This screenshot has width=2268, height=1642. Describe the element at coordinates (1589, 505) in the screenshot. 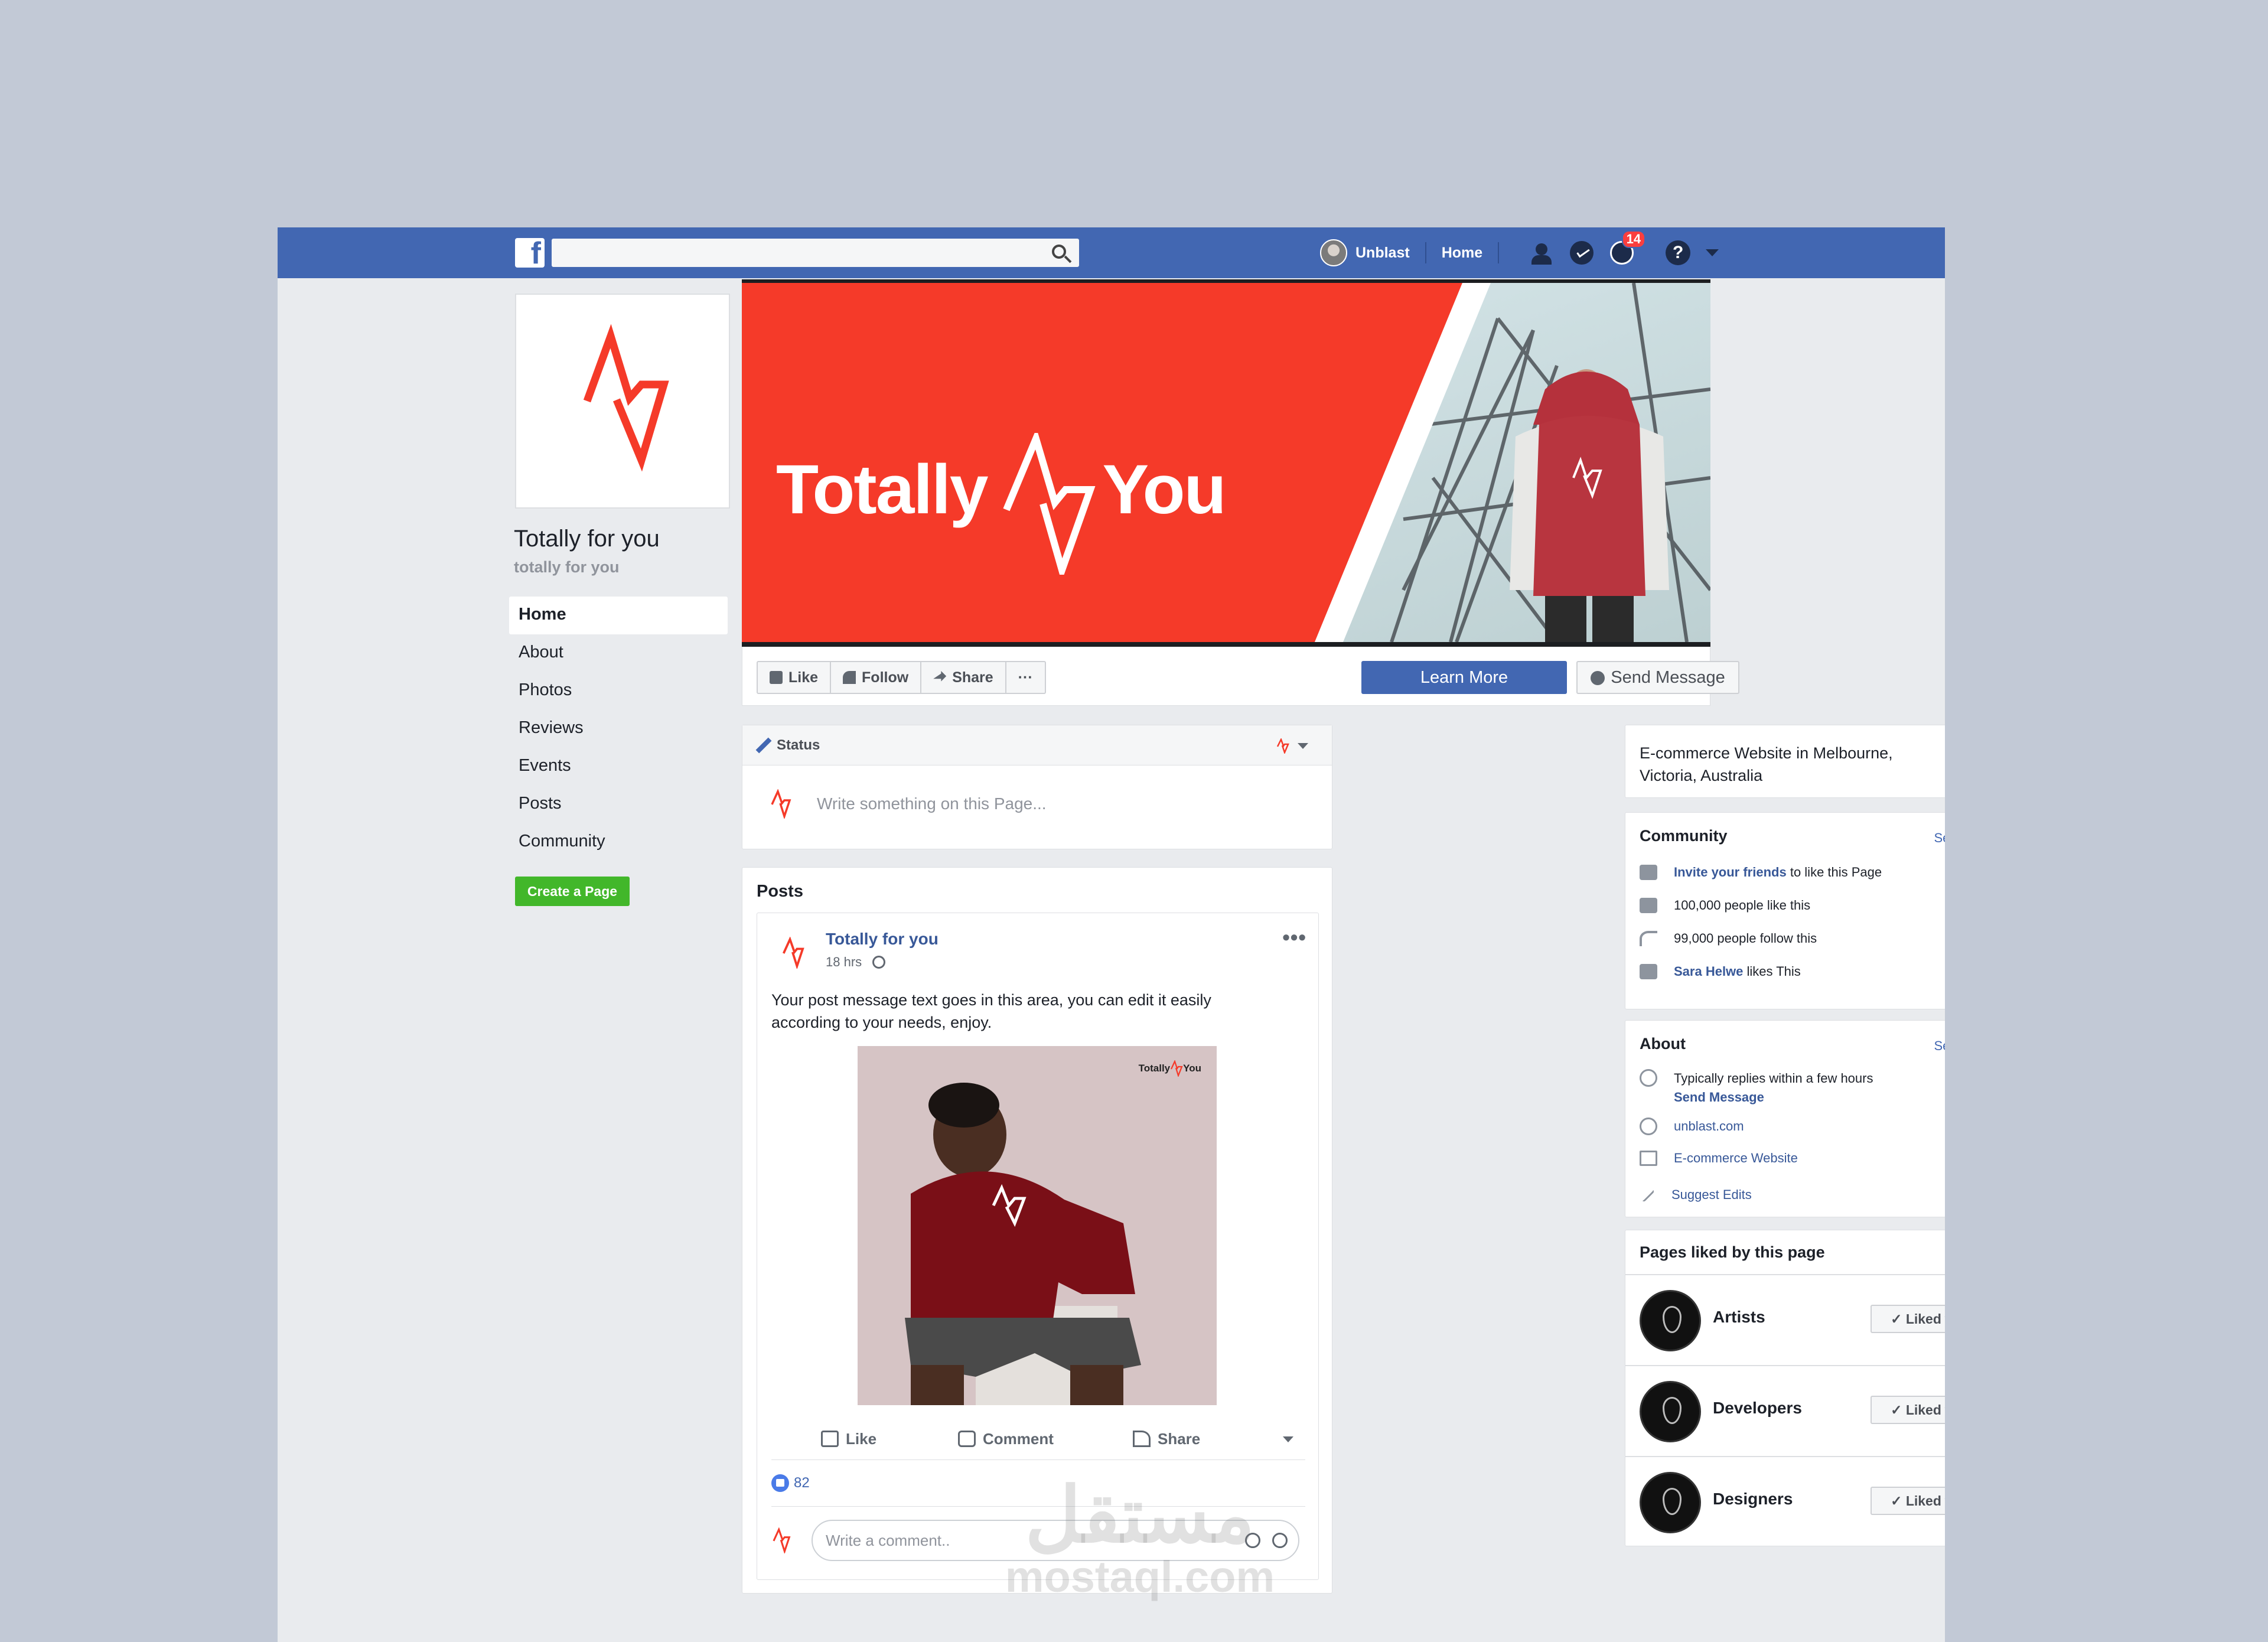

I see `model-hoodie-image` at that location.